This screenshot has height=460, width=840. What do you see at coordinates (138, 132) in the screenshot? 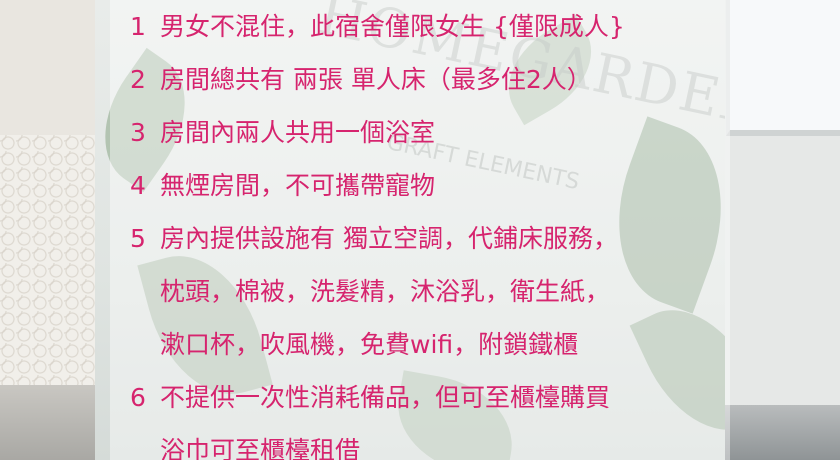
I see `rule-number: 3` at bounding box center [138, 132].